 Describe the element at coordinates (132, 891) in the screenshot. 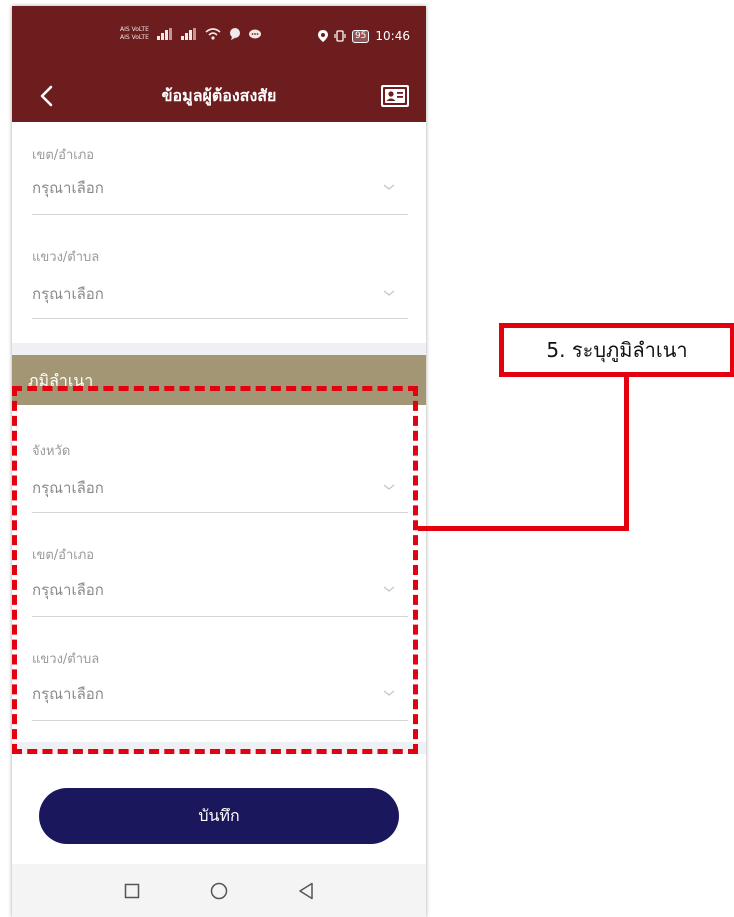

I see `recent-apps-icon` at that location.